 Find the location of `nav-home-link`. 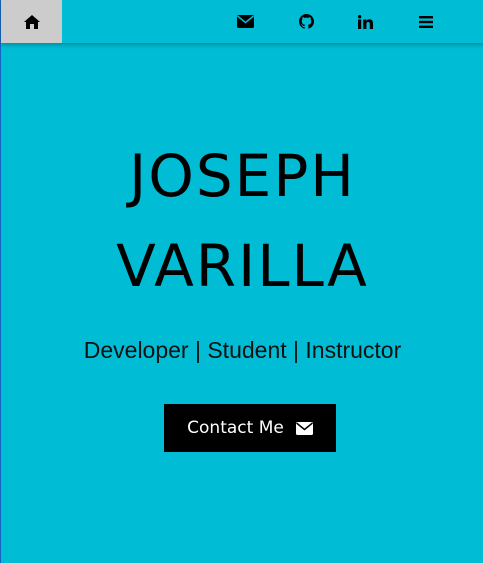

nav-home-link is located at coordinates (31, 21).